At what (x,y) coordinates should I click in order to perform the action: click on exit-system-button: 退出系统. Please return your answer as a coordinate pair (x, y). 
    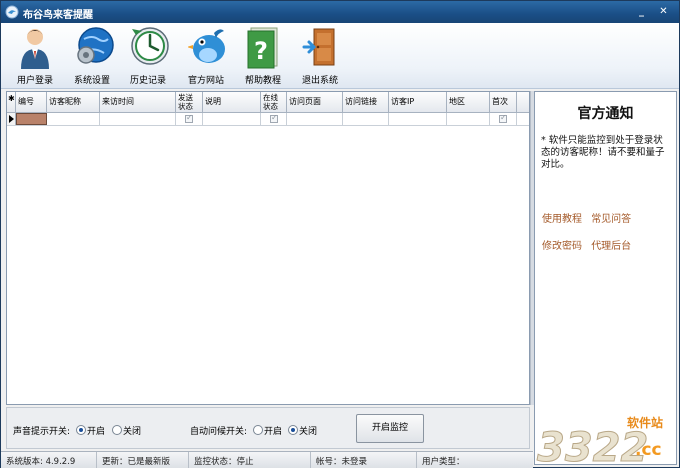
    Looking at the image, I should click on (320, 56).